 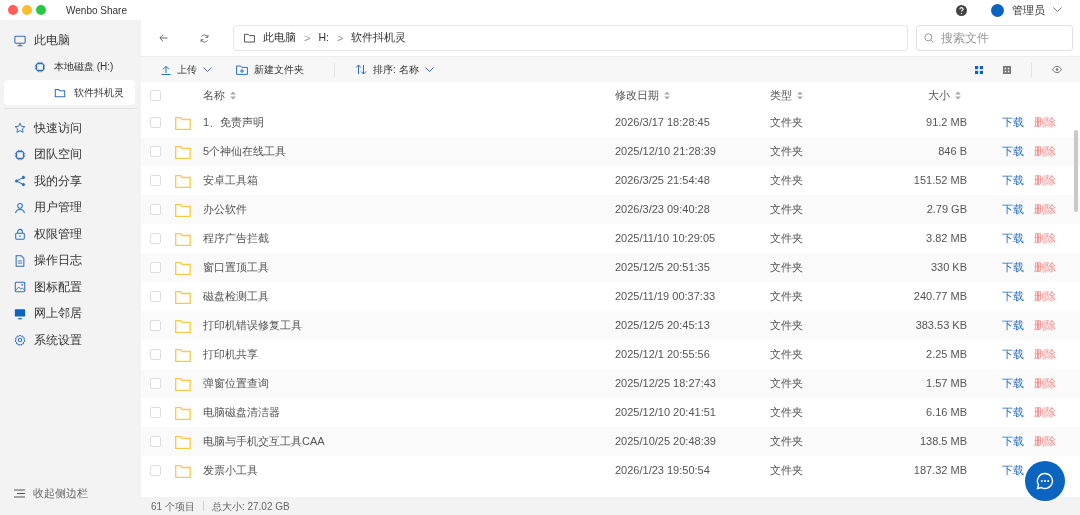 I want to click on upload-button: 上传, so click(x=186, y=69).